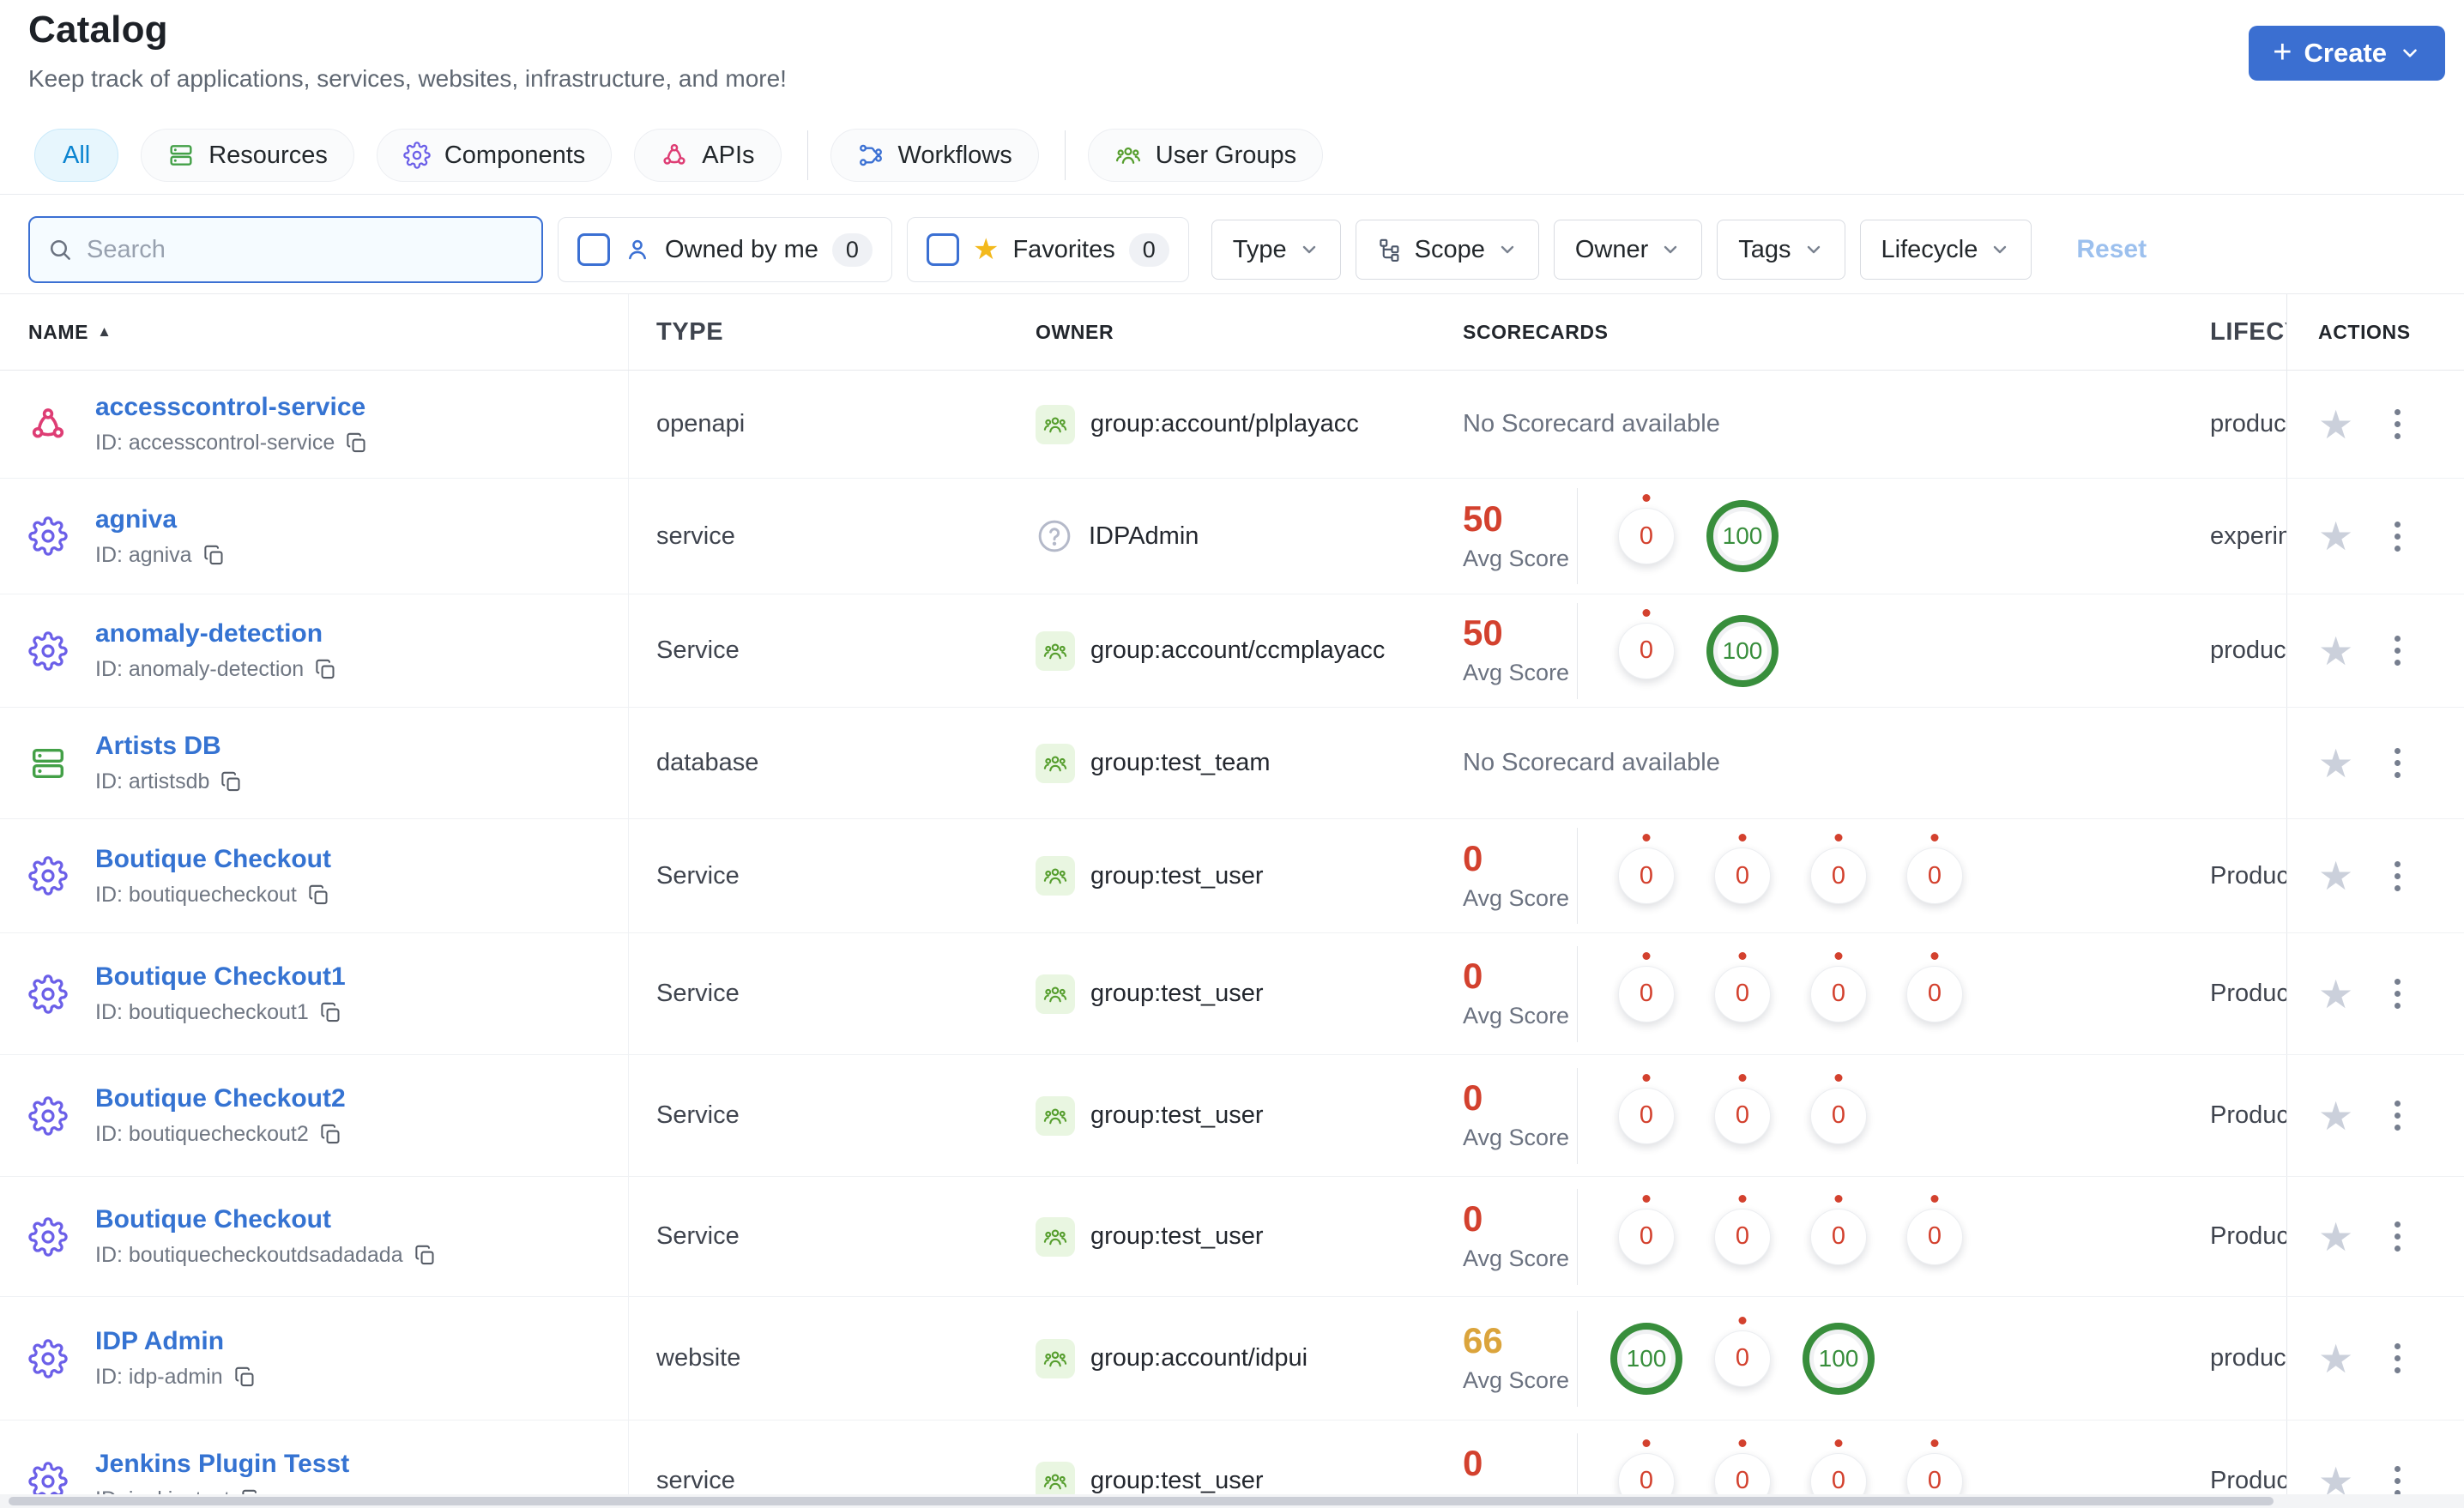 This screenshot has width=2464, height=1508. What do you see at coordinates (152, 781) in the screenshot?
I see `entity-id: ID: artistsdb` at bounding box center [152, 781].